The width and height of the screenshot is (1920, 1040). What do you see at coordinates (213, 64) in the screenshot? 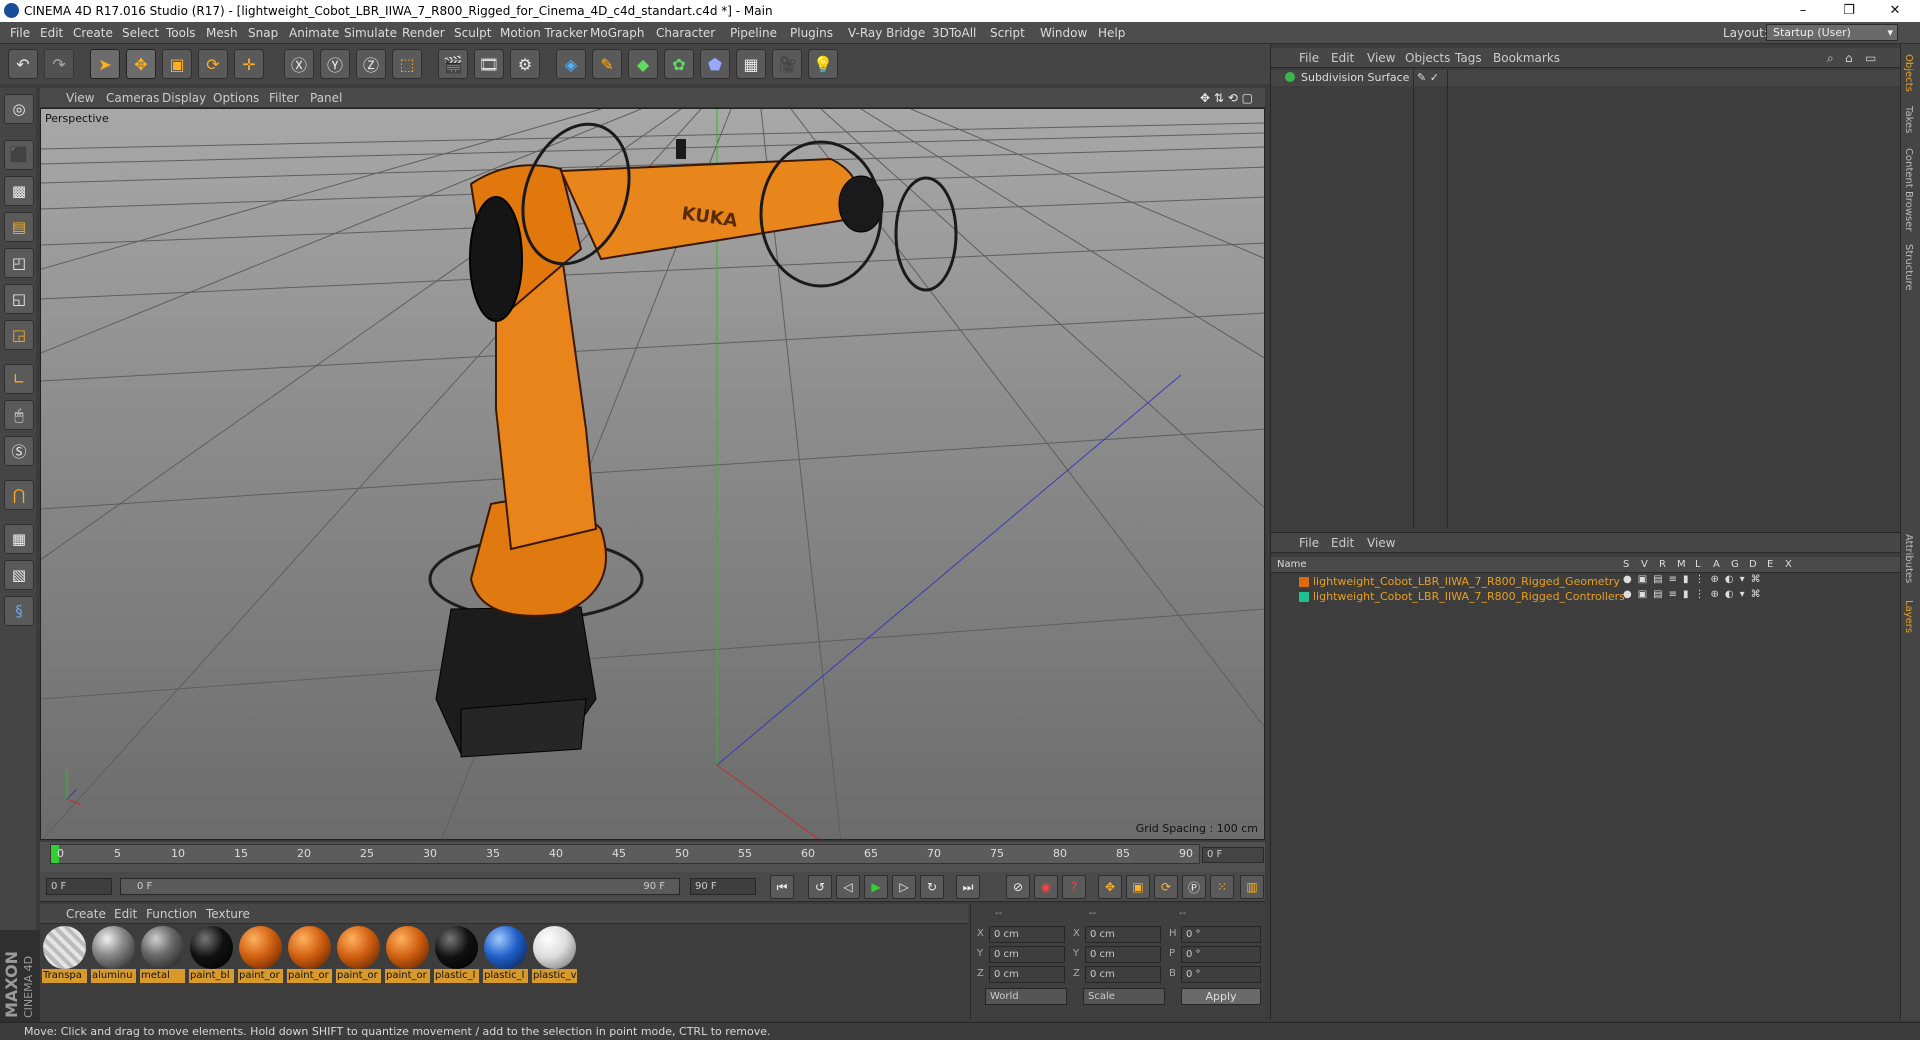
I see `rotate-tool-button: ⟳` at bounding box center [213, 64].